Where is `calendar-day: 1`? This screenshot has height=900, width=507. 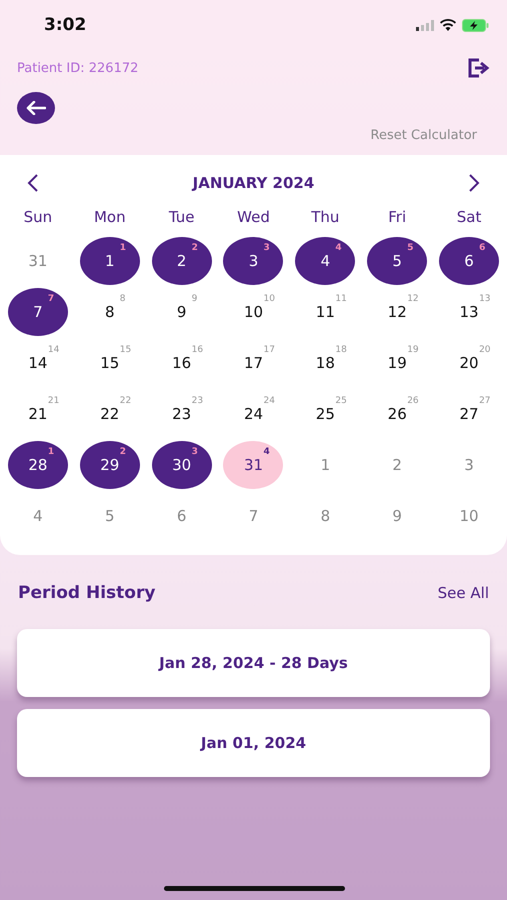 calendar-day: 1 is located at coordinates (325, 464).